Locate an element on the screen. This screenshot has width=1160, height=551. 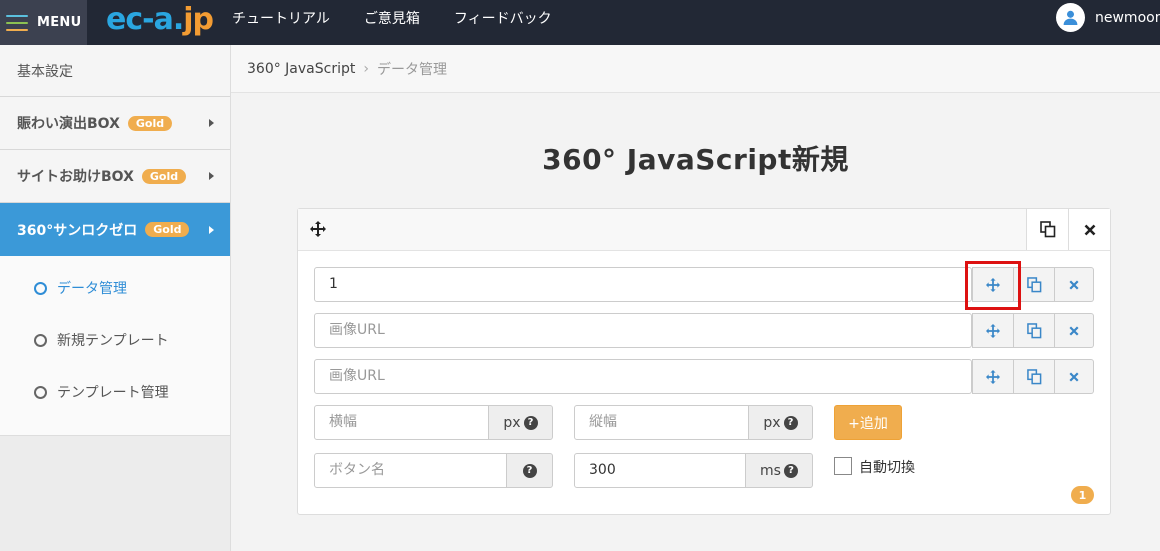
nav-feedback-box-link: ご意見箱 is located at coordinates (392, 18).